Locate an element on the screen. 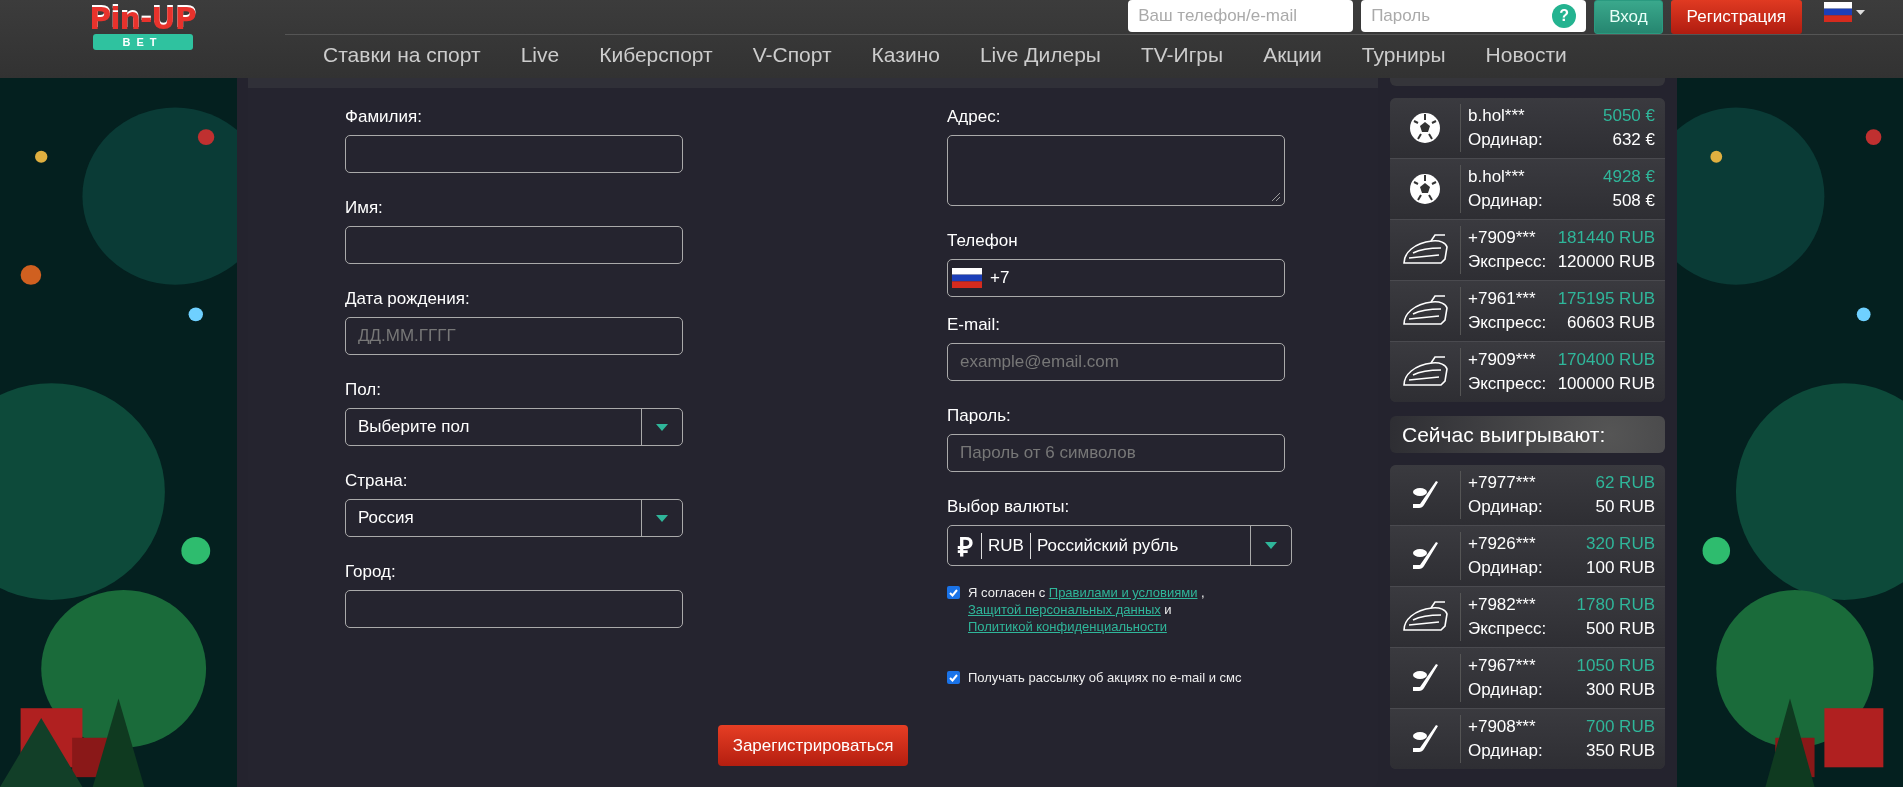 Image resolution: width=1903 pixels, height=787 pixels. stake-amount: 500 RUB is located at coordinates (1620, 629).